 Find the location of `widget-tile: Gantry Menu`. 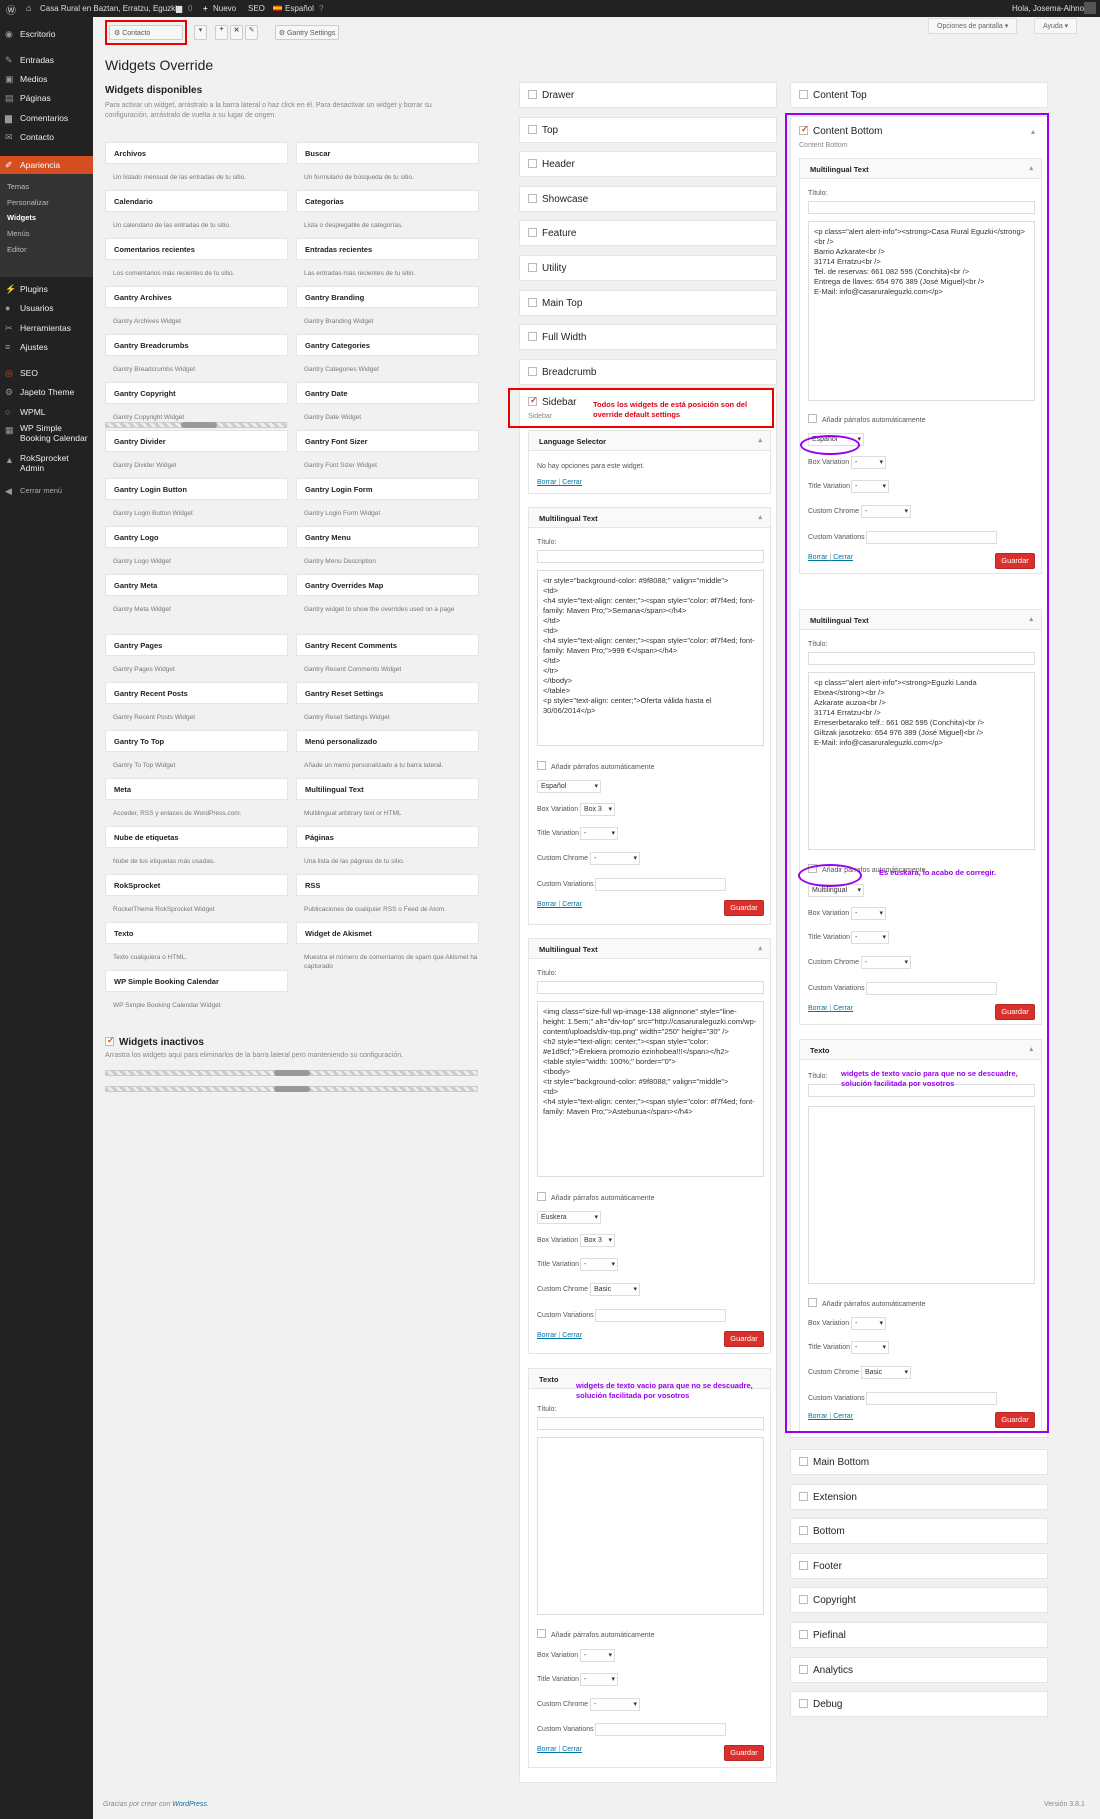

widget-tile: Gantry Menu is located at coordinates (387, 537).